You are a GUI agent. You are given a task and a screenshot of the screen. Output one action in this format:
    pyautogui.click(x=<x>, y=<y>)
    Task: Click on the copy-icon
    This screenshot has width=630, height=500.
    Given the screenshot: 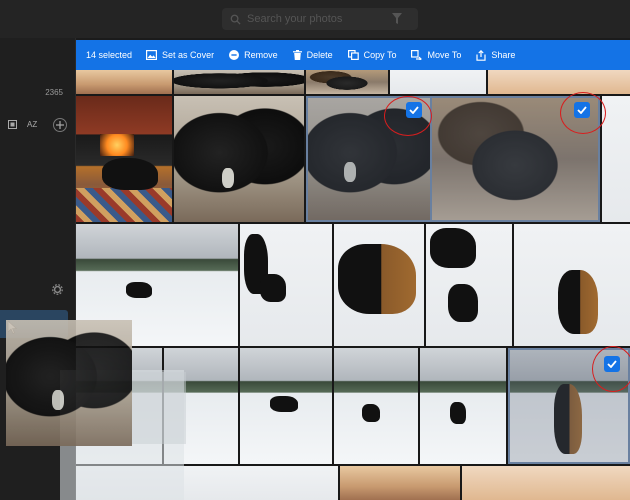 What is the action you would take?
    pyautogui.click(x=353, y=55)
    